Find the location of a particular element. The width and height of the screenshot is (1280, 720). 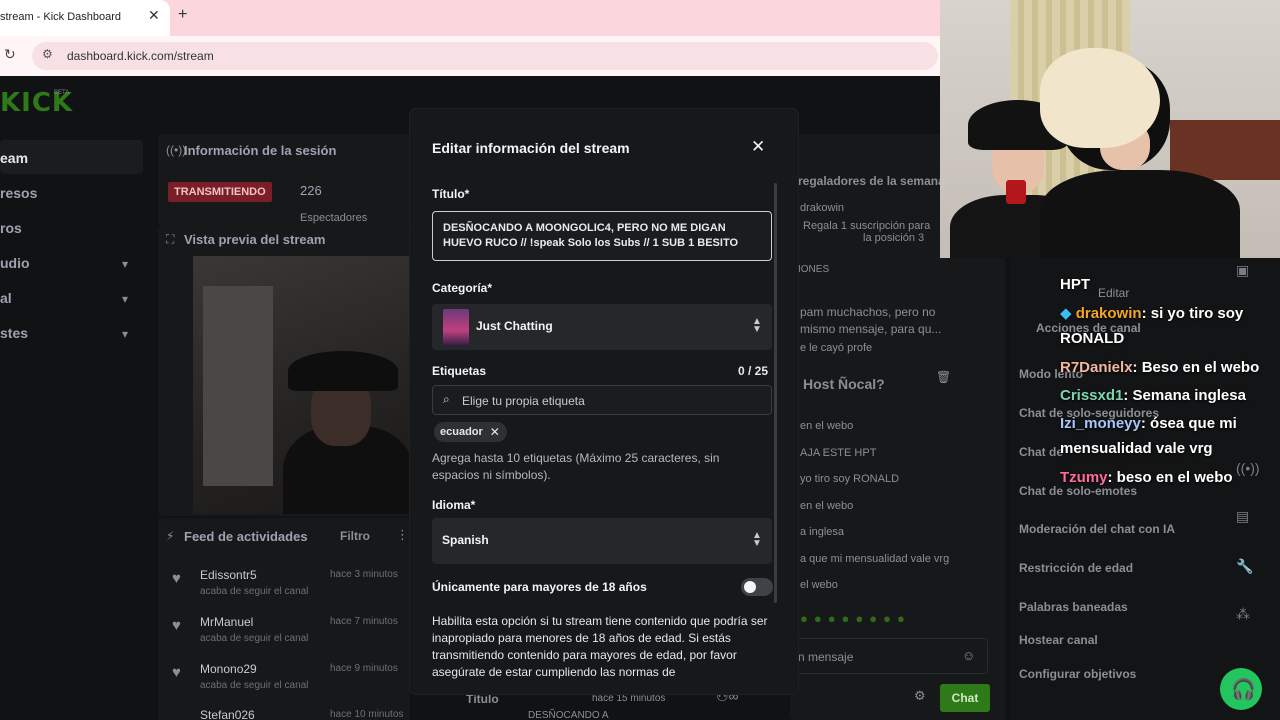

feed-title: Feed de actividades is located at coordinates (246, 536).